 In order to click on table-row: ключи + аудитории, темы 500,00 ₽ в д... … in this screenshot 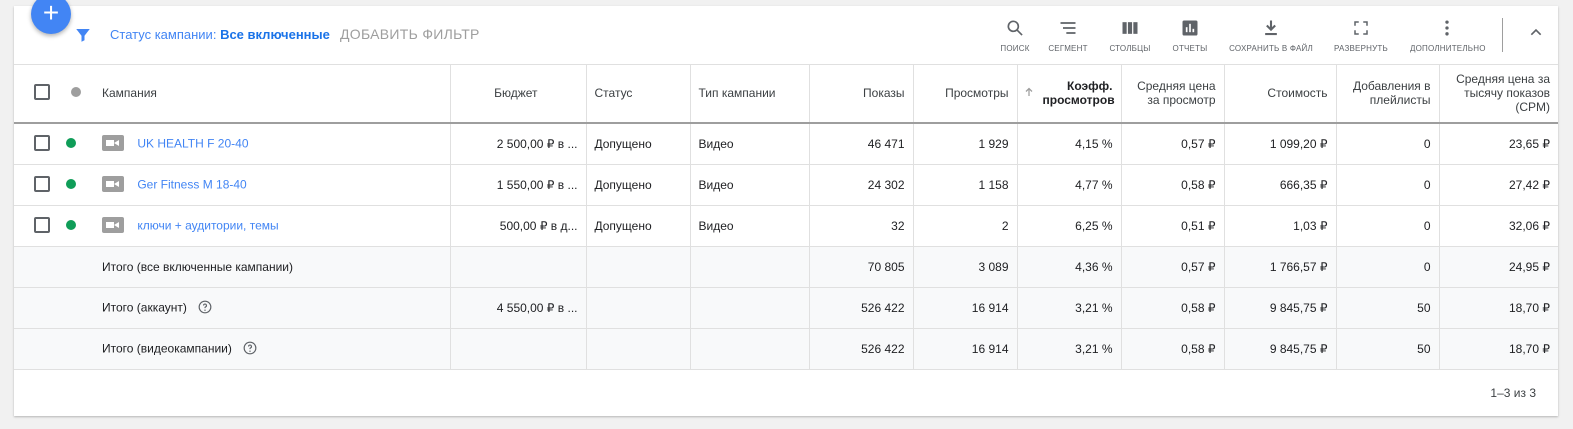, I will do `click(786, 226)`.